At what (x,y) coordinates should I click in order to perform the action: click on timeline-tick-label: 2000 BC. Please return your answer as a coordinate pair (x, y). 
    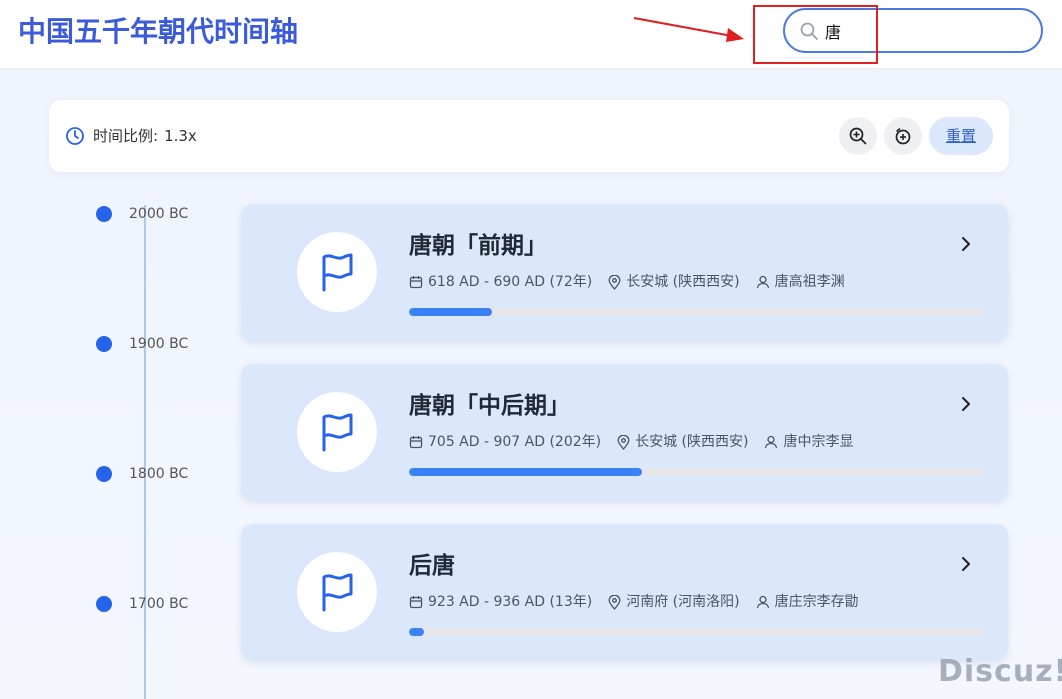
    Looking at the image, I should click on (159, 214).